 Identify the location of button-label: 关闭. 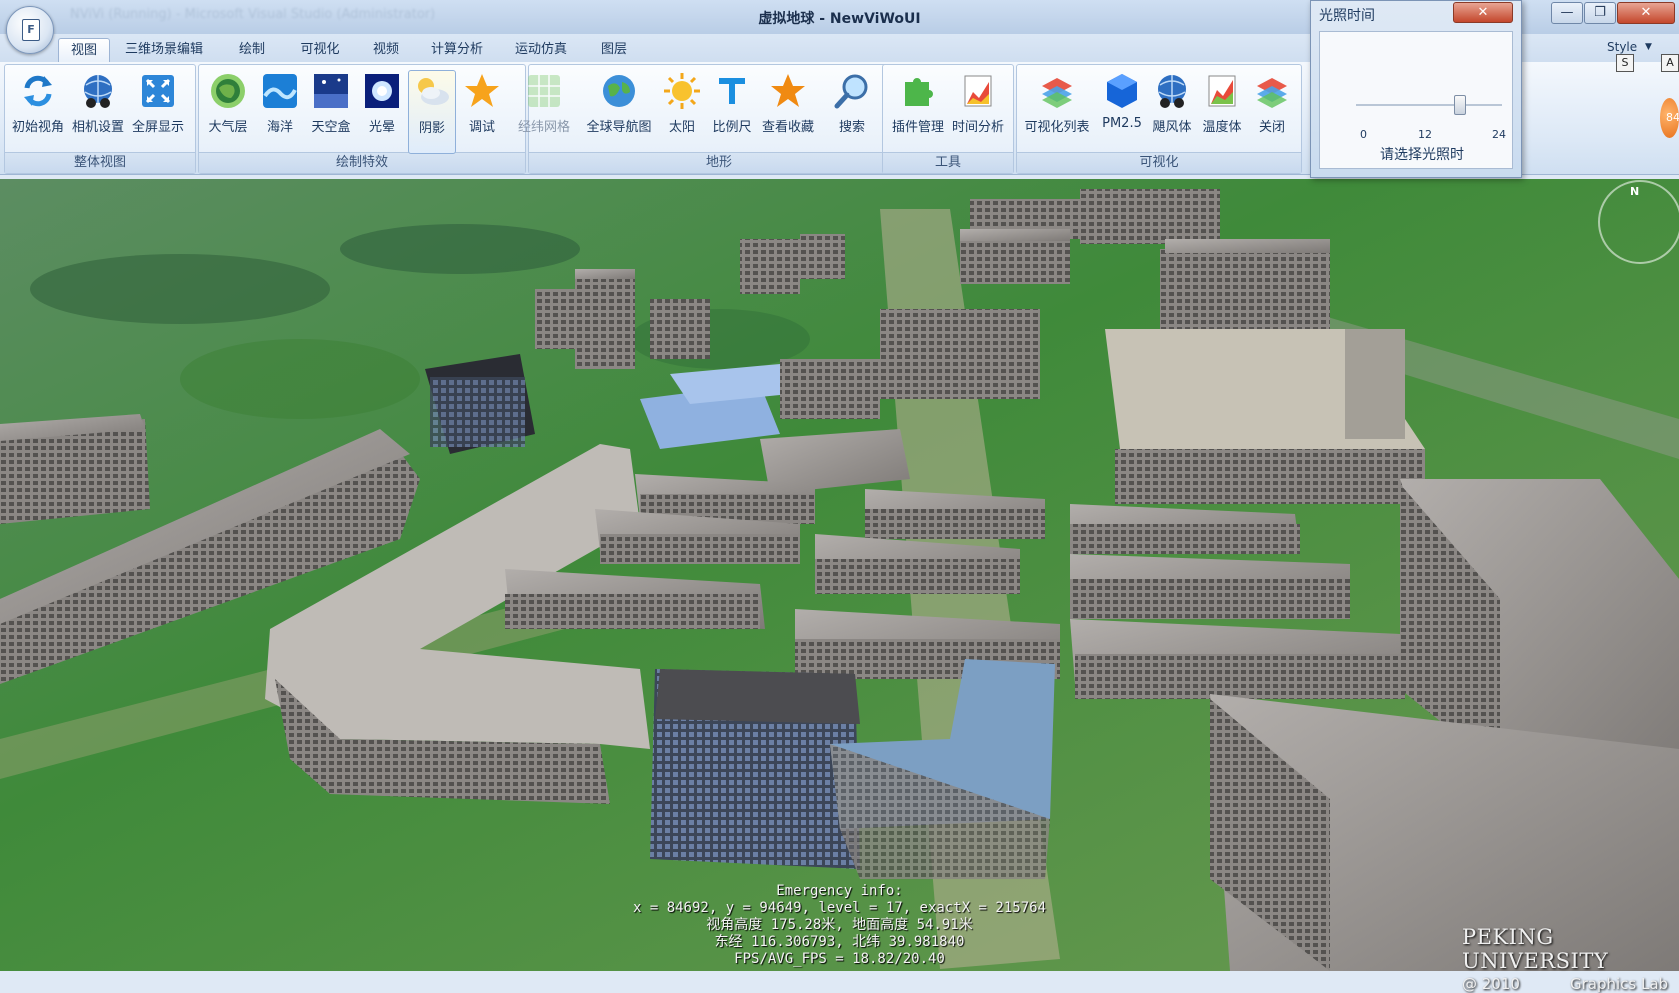
(1271, 127).